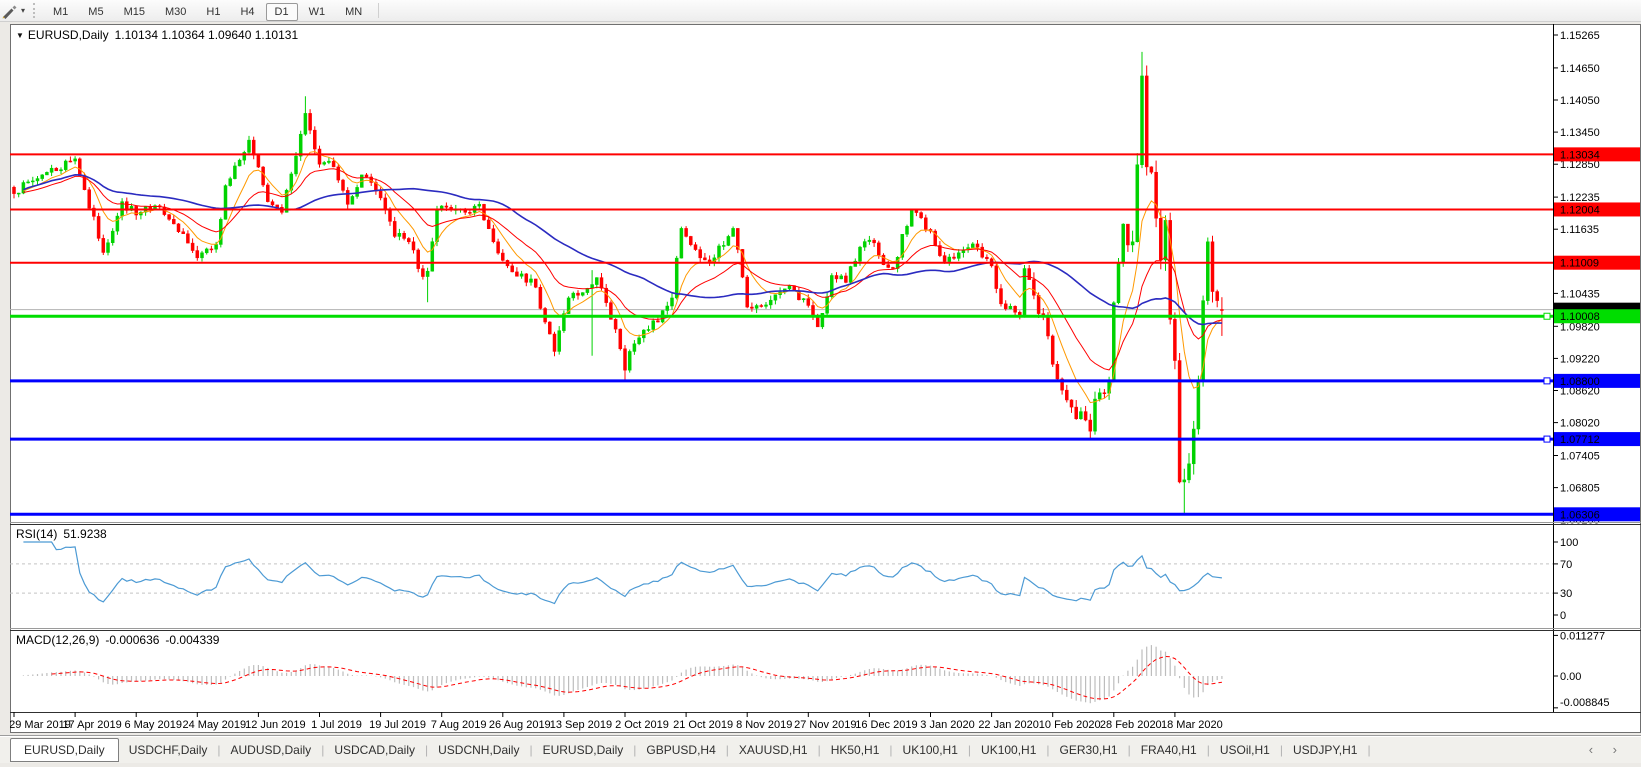 The height and width of the screenshot is (767, 1641). What do you see at coordinates (1566, 594) in the screenshot?
I see `svg-text: 30` at bounding box center [1566, 594].